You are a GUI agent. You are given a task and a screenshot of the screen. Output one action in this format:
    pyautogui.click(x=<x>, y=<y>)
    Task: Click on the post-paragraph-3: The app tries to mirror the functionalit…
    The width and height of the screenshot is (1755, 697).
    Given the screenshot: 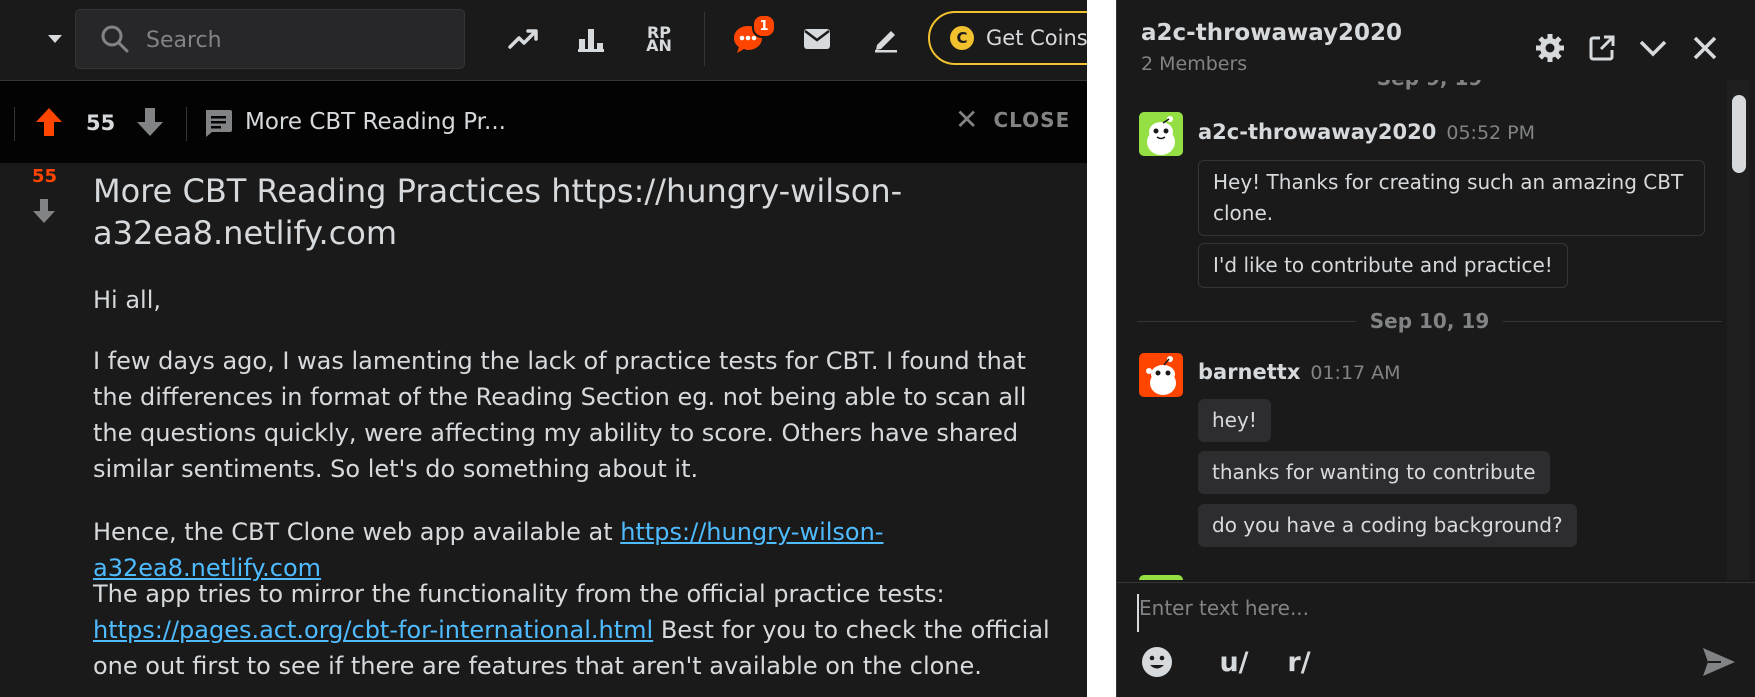 What is the action you would take?
    pyautogui.click(x=578, y=630)
    